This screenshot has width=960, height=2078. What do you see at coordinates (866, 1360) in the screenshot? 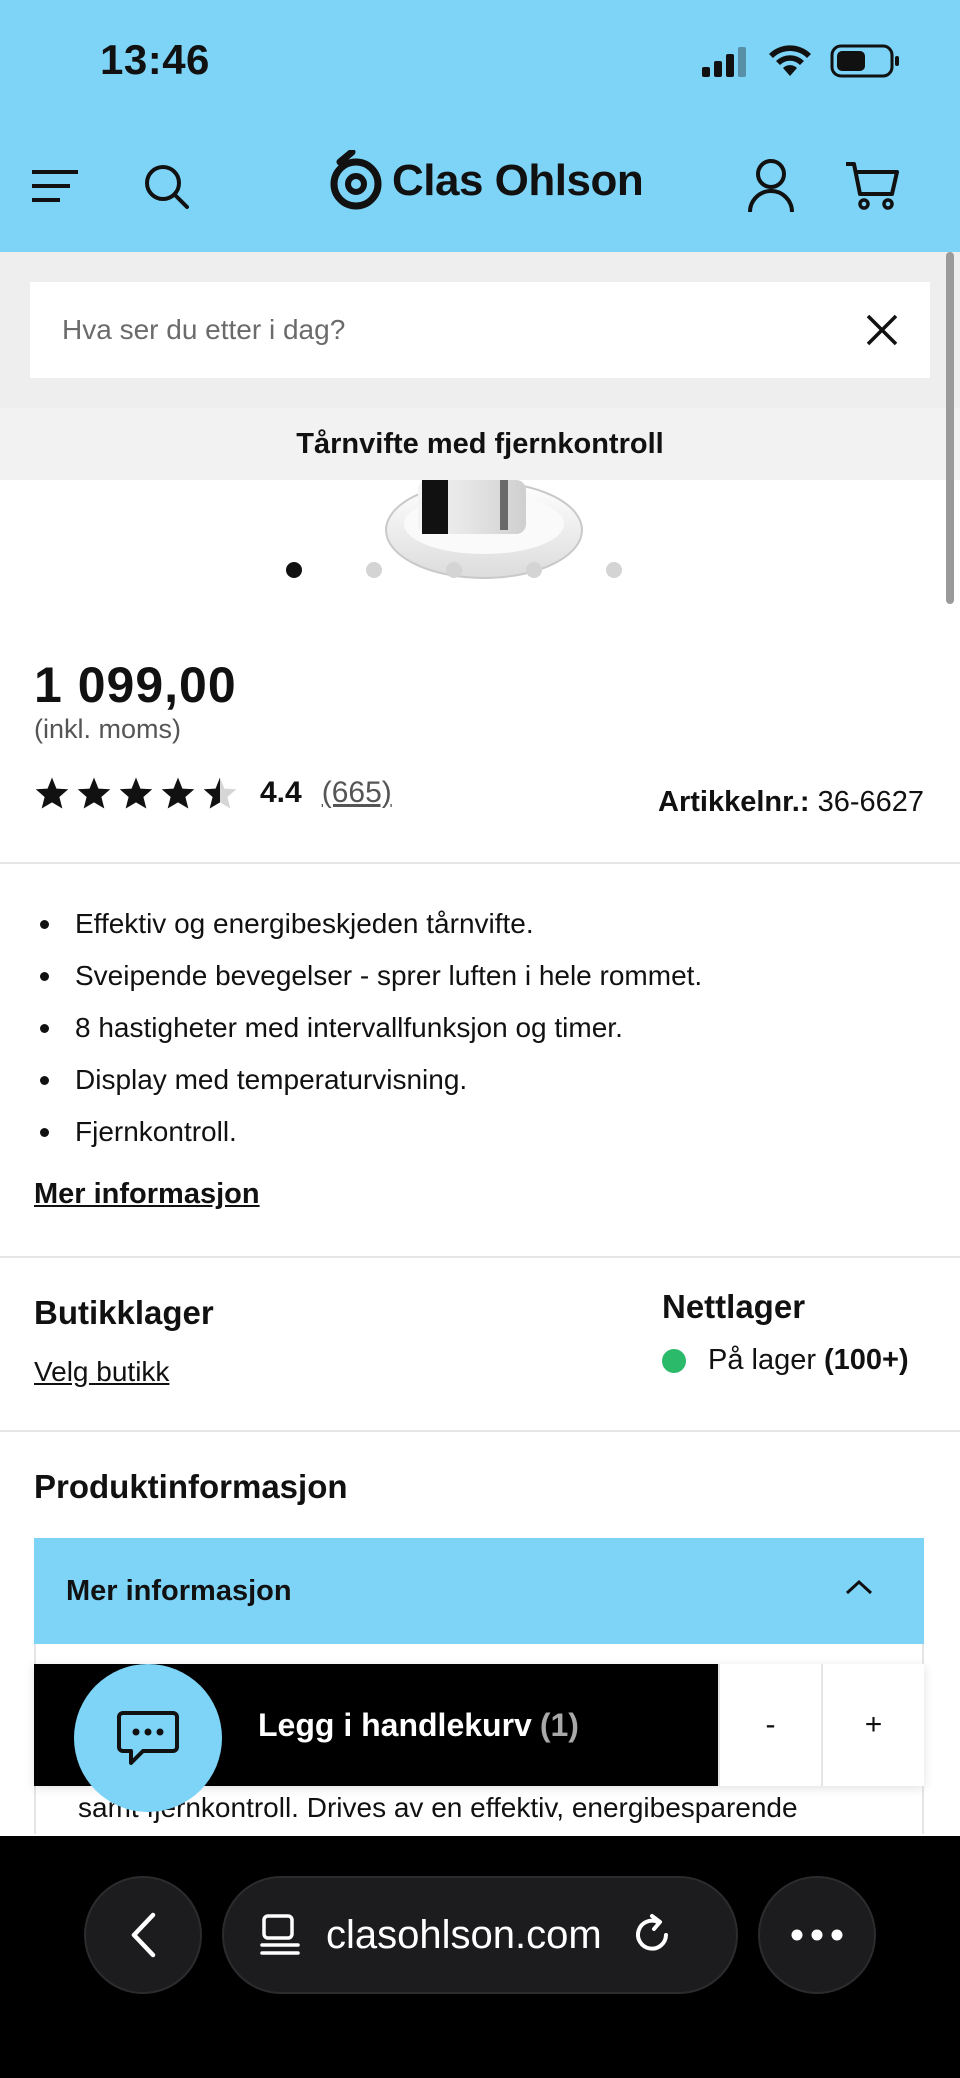
I see `web-stock-count: (100+)` at bounding box center [866, 1360].